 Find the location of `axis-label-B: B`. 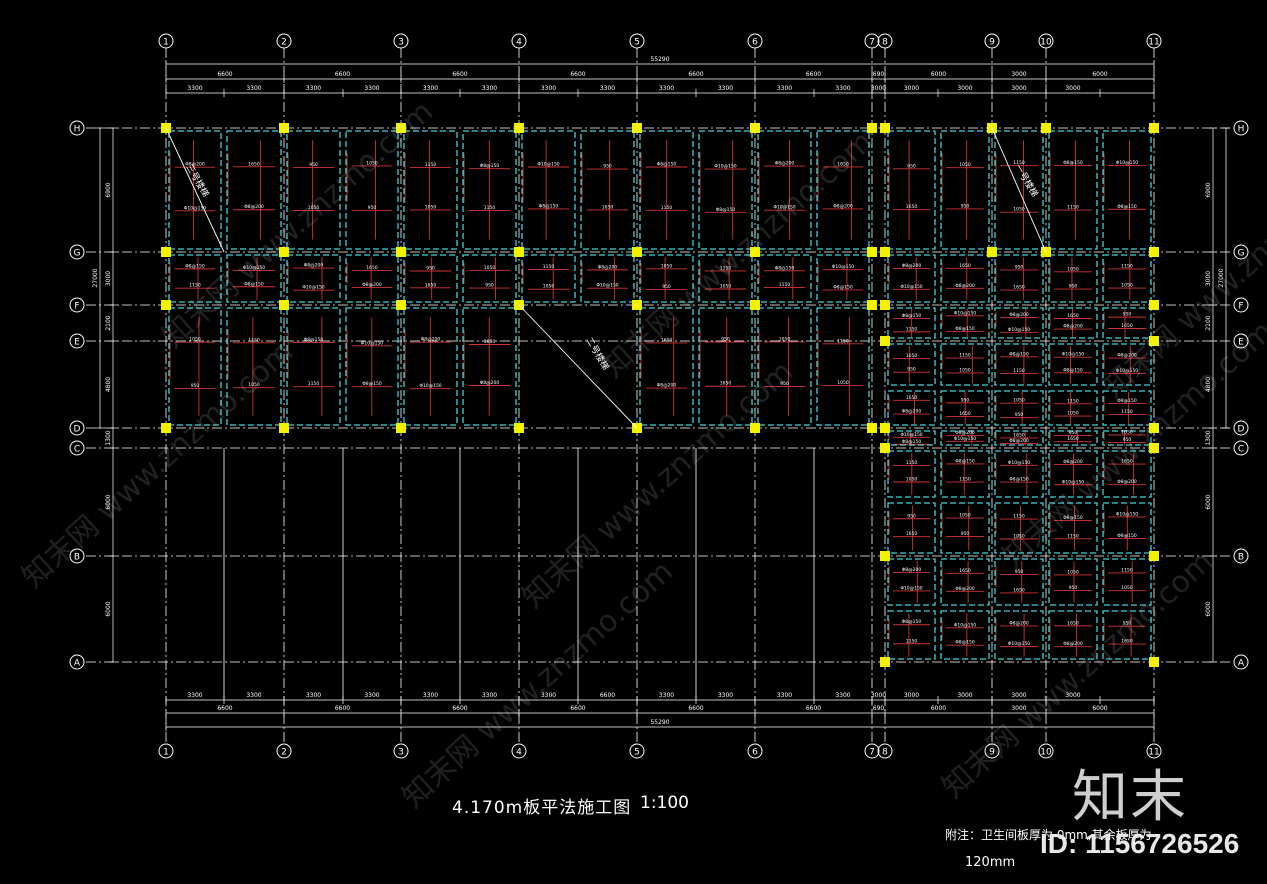

axis-label-B: B is located at coordinates (1241, 558).